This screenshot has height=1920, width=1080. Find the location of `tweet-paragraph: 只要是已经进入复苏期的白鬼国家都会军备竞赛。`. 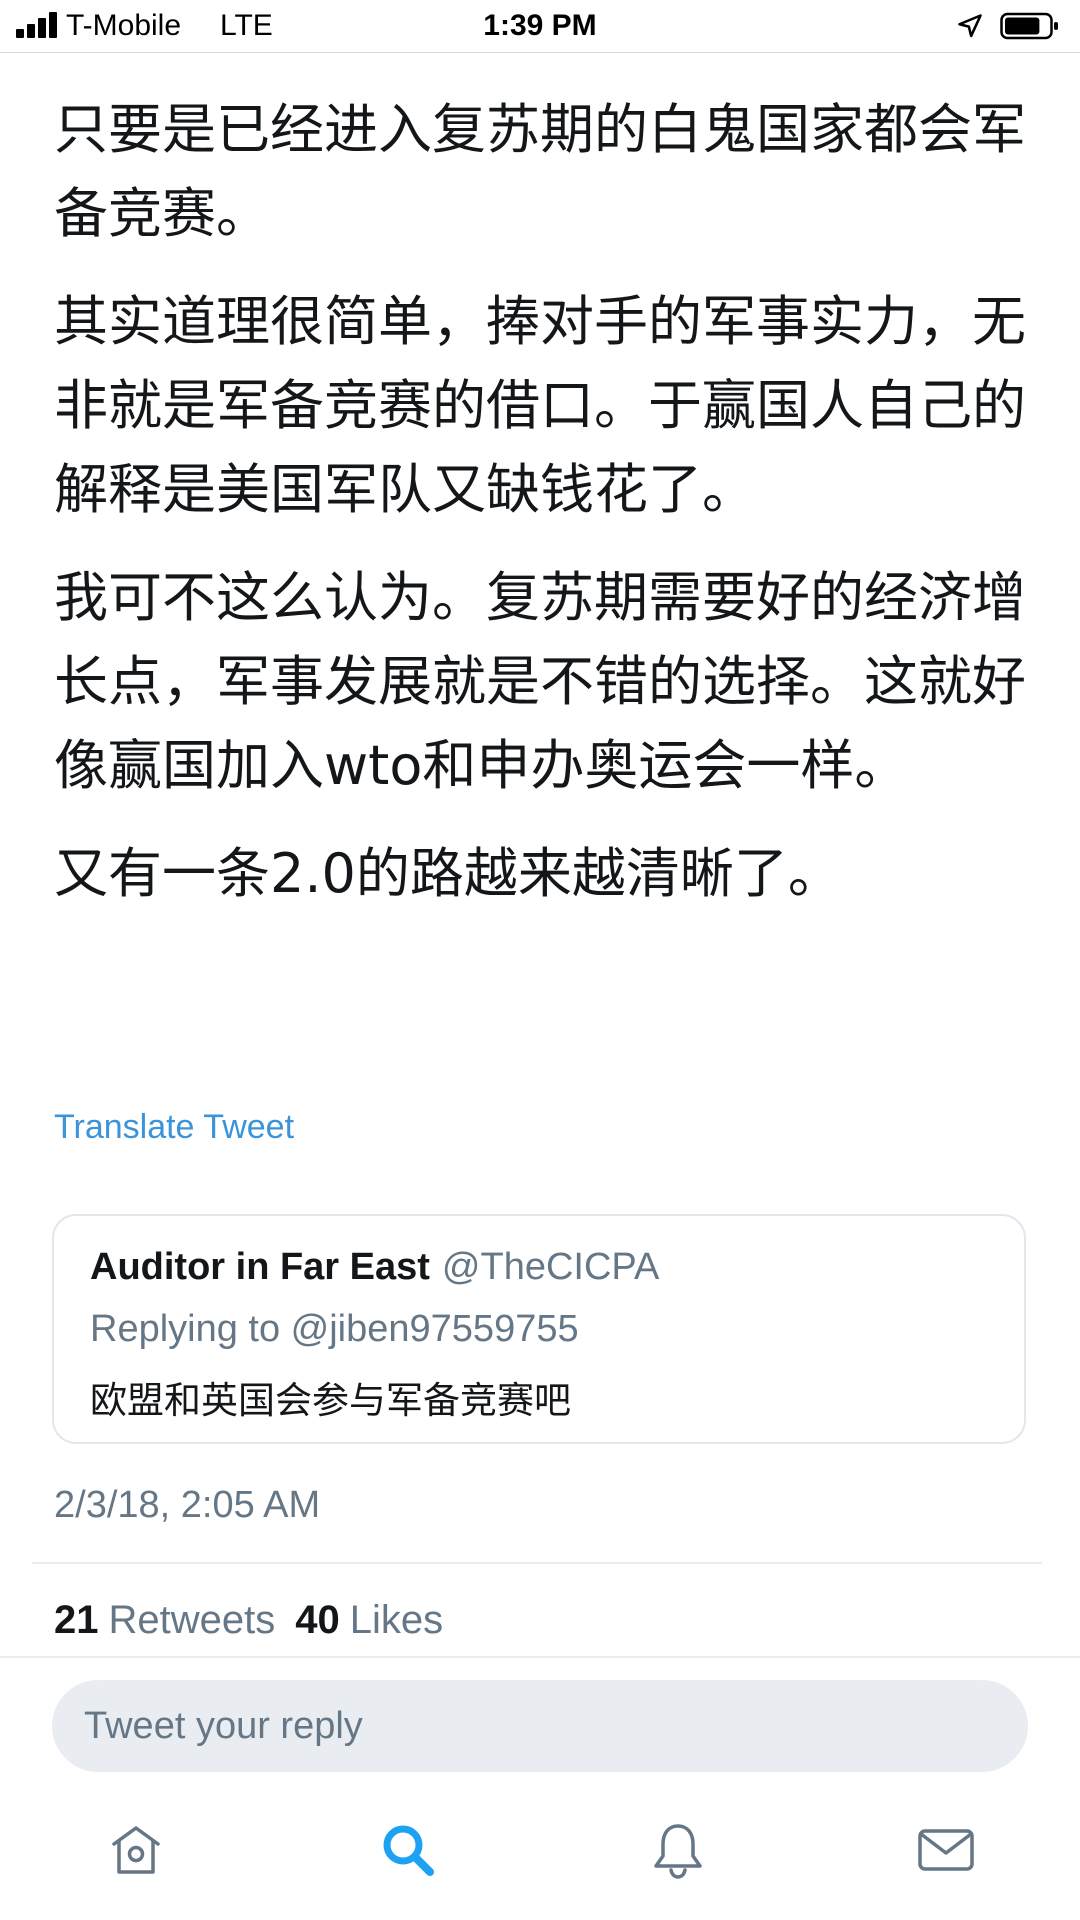

tweet-paragraph: 只要是已经进入复苏期的白鬼国家都会军备竞赛。 is located at coordinates (540, 171).